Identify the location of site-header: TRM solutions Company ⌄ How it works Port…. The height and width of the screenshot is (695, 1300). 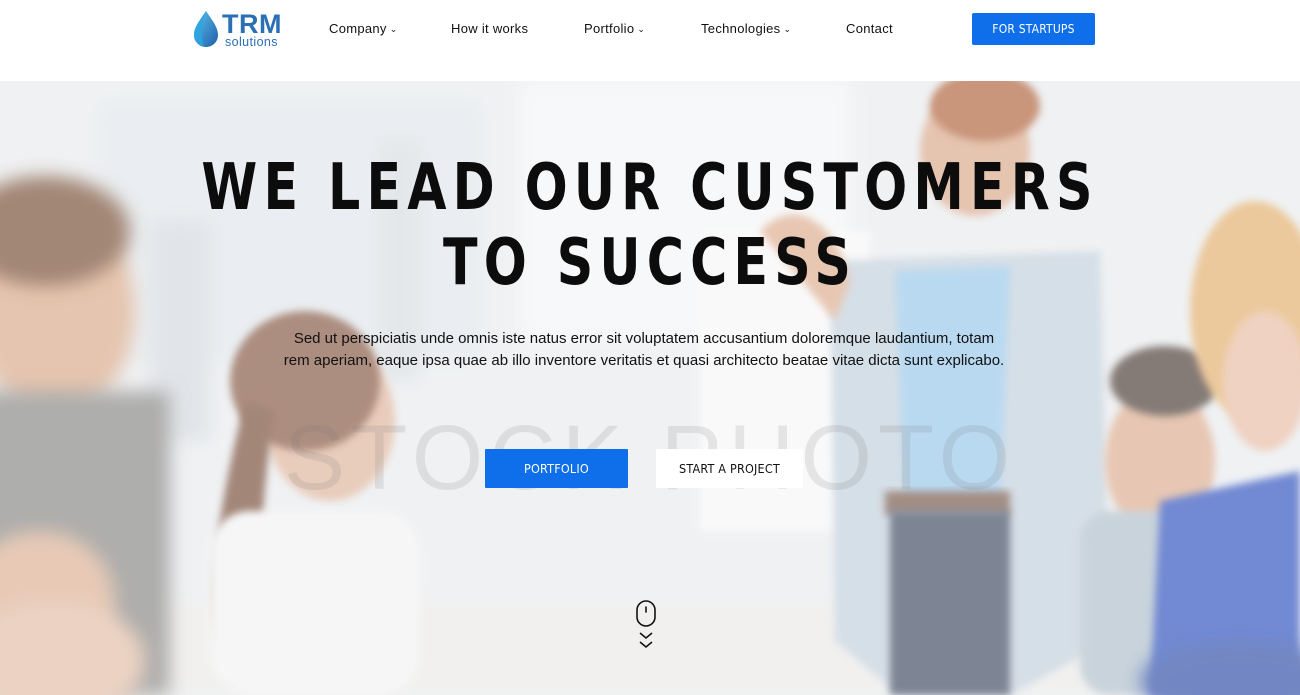
(650, 40).